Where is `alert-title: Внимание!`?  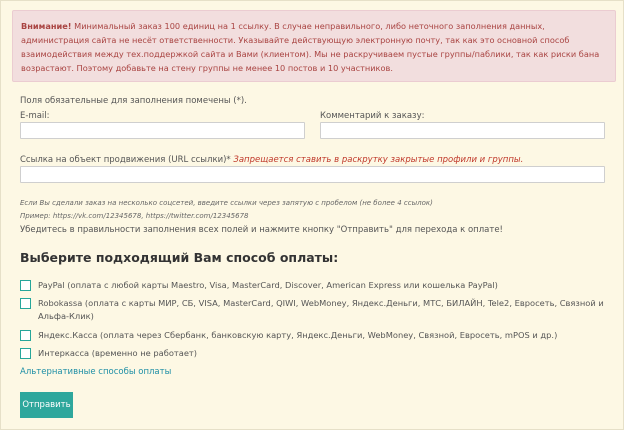 alert-title: Внимание! is located at coordinates (46, 26).